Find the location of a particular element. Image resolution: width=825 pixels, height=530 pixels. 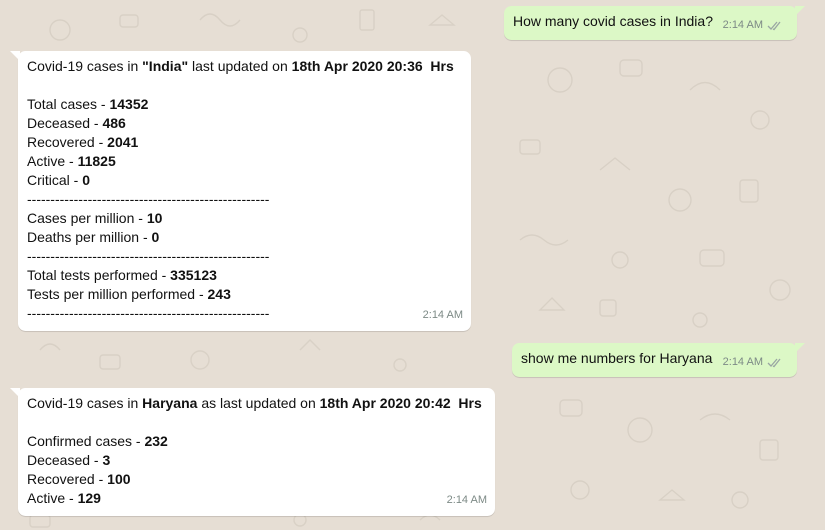

stat-line: Active - 11825 is located at coordinates (71, 161).